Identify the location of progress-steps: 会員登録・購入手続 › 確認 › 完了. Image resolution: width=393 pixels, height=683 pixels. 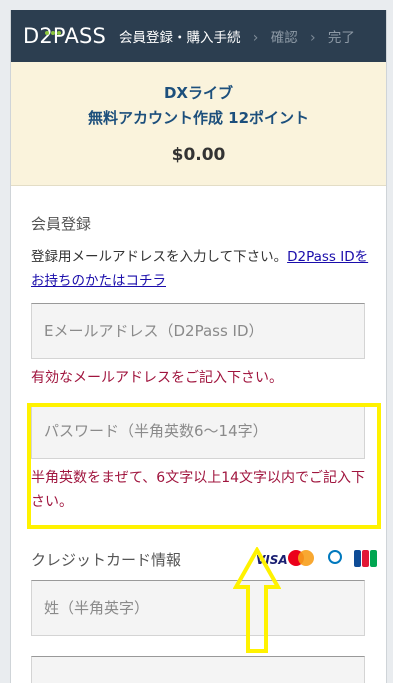
(237, 36).